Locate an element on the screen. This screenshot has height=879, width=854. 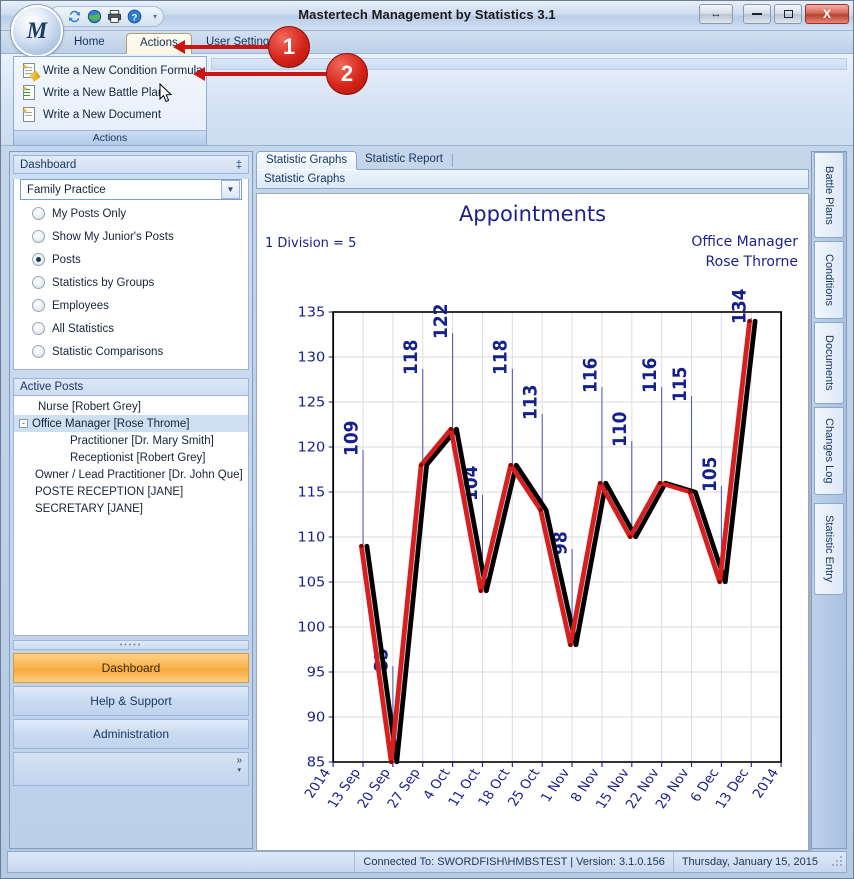
overflow-chevrons-icon: » ▾ is located at coordinates (239, 765).